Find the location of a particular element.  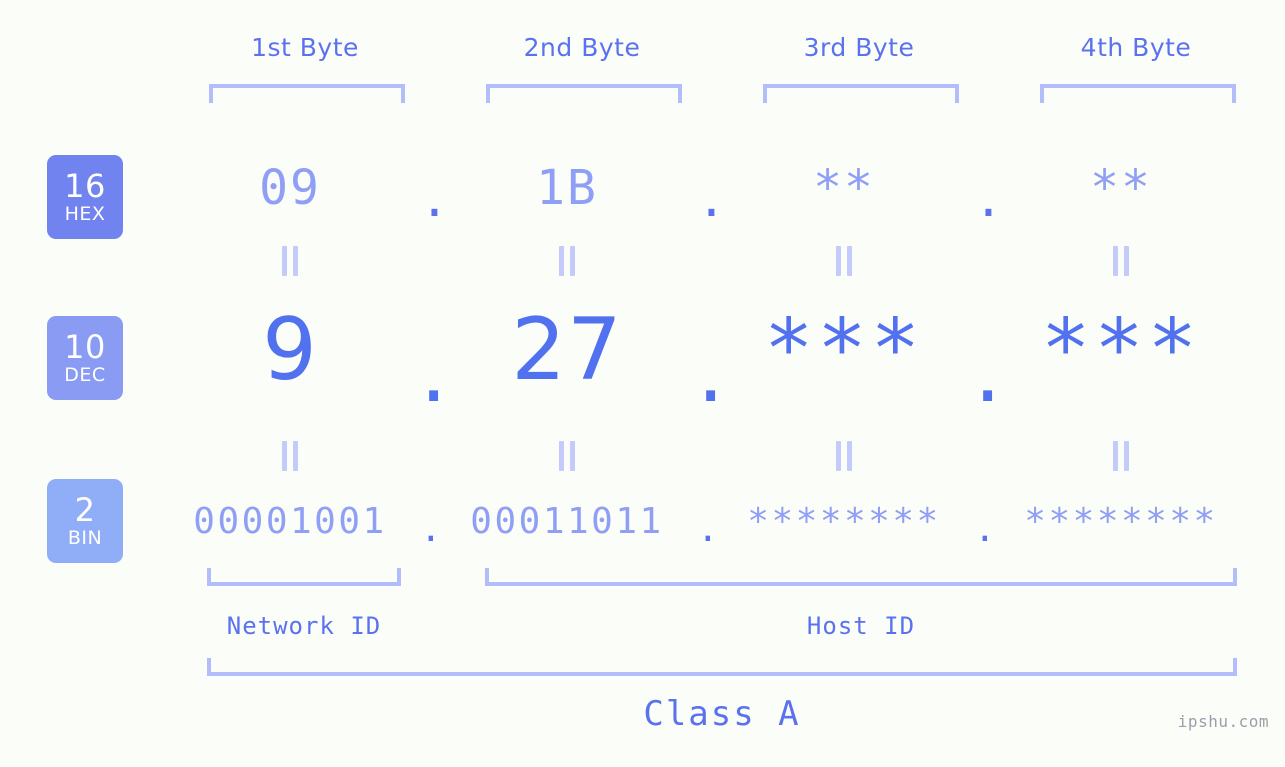

base-badge-hex-name: HEX is located at coordinates (85, 214).